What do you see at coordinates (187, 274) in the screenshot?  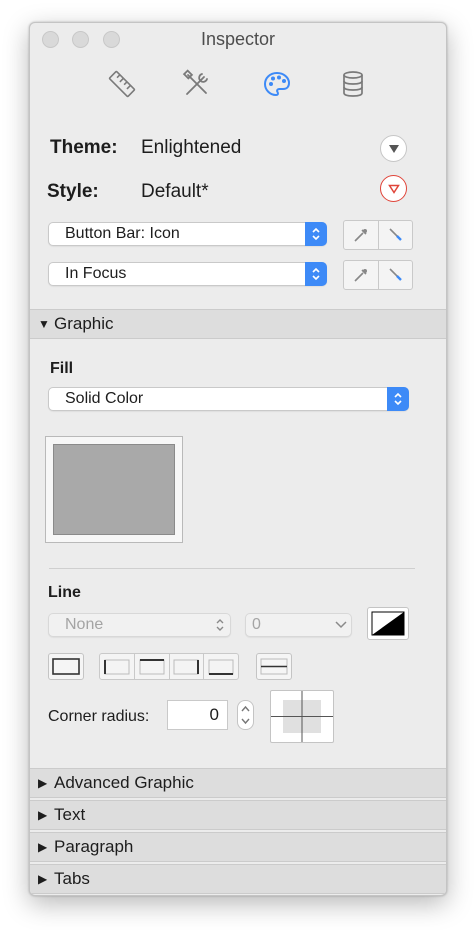 I see `state-popup: In Focus` at bounding box center [187, 274].